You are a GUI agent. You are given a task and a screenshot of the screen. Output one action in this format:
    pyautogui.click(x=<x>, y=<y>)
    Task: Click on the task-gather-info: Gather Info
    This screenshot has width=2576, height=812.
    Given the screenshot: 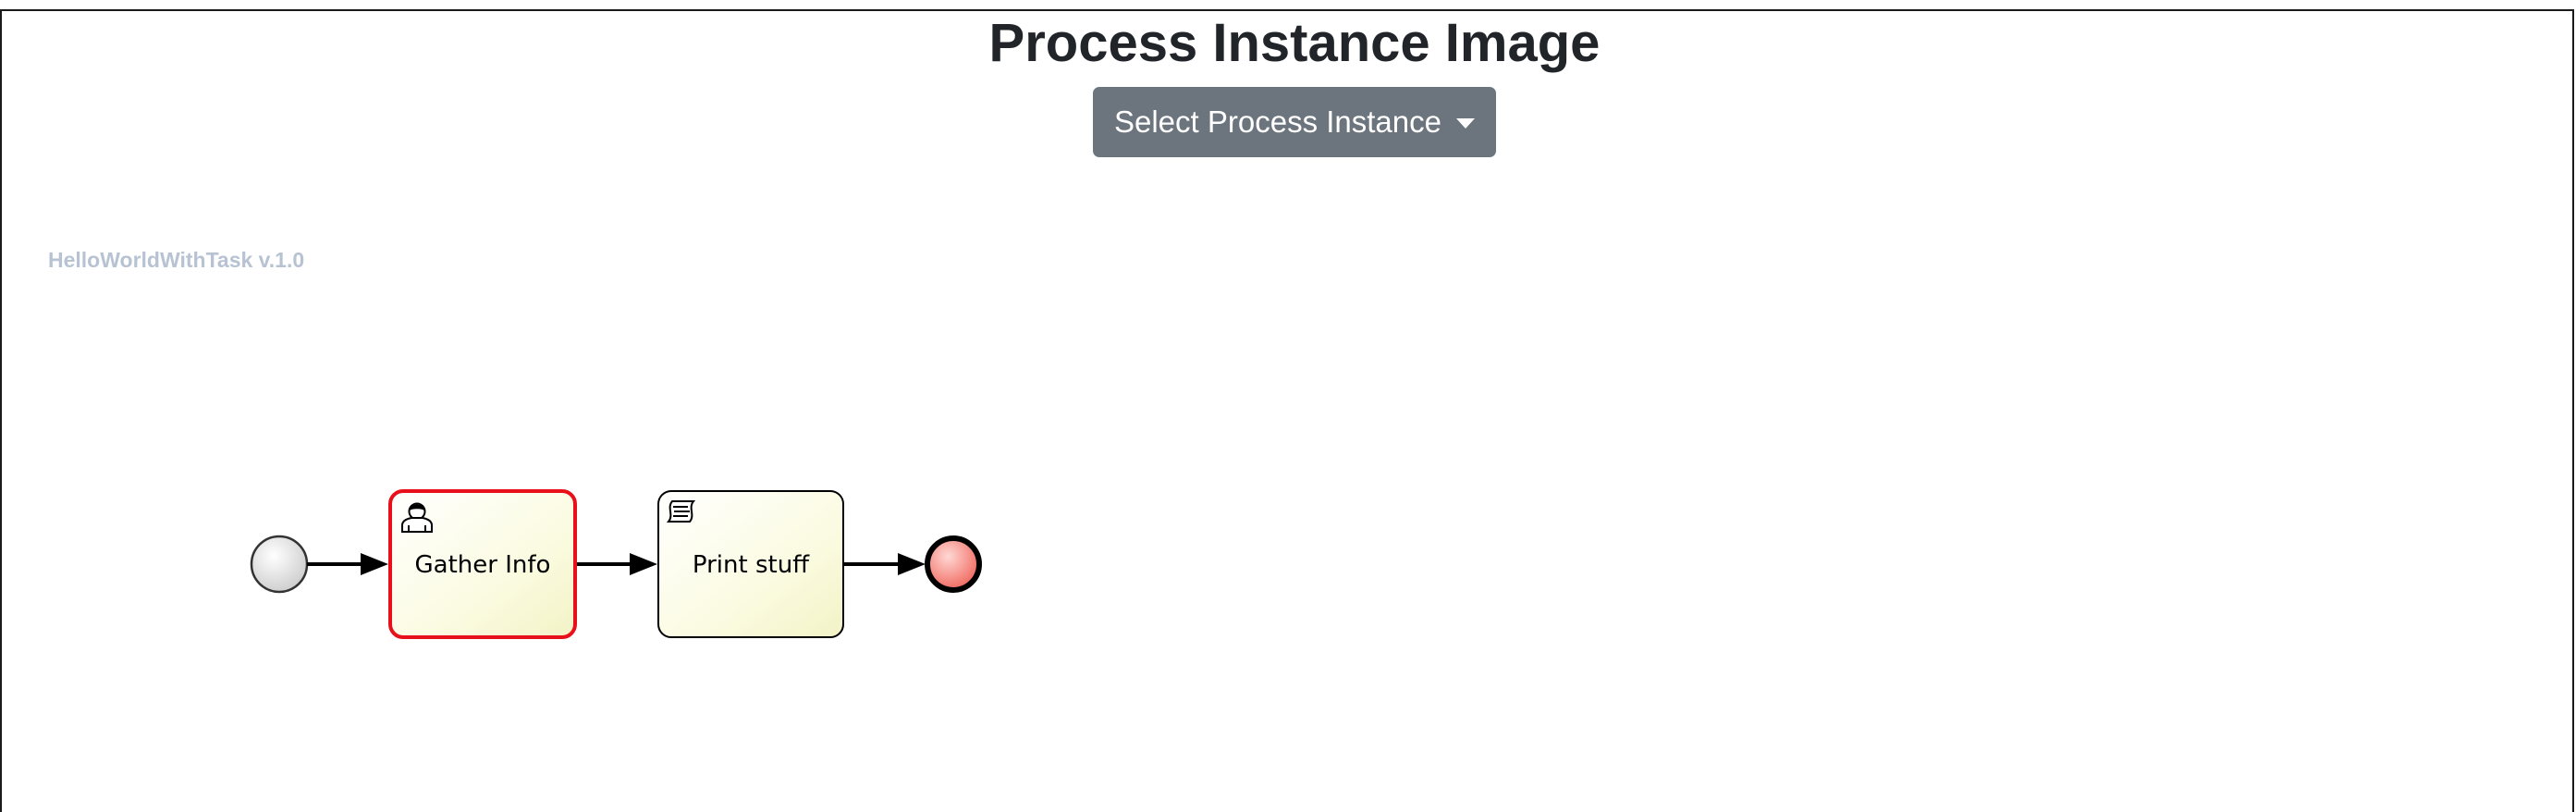 What is the action you would take?
    pyautogui.click(x=482, y=564)
    